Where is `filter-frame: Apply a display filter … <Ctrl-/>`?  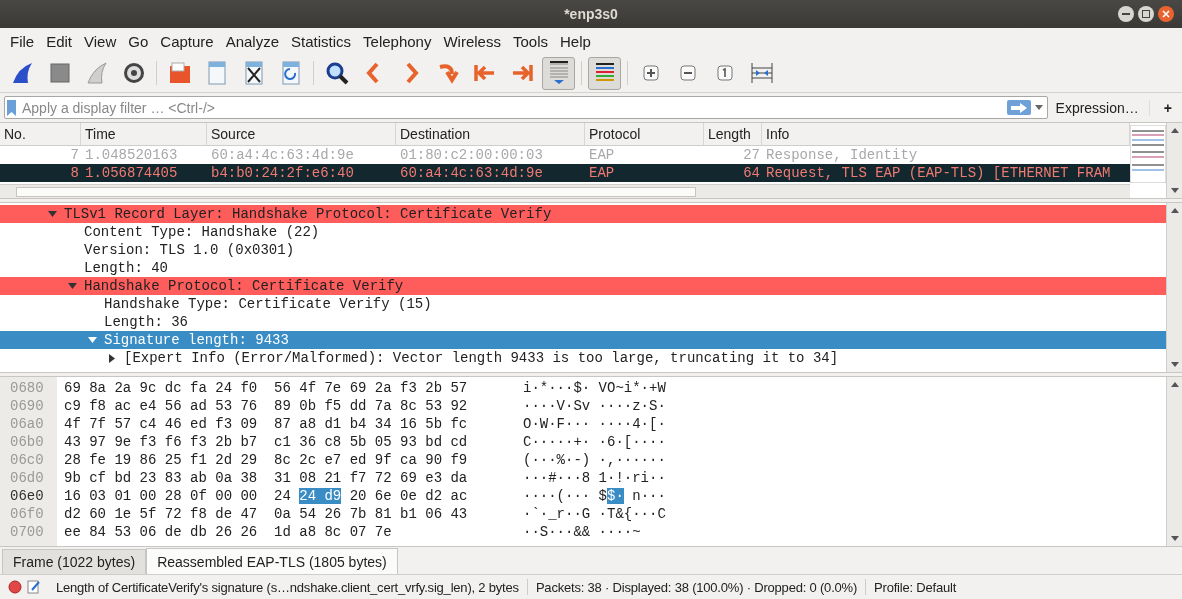
filter-frame: Apply a display filter … <Ctrl-/> is located at coordinates (526, 107).